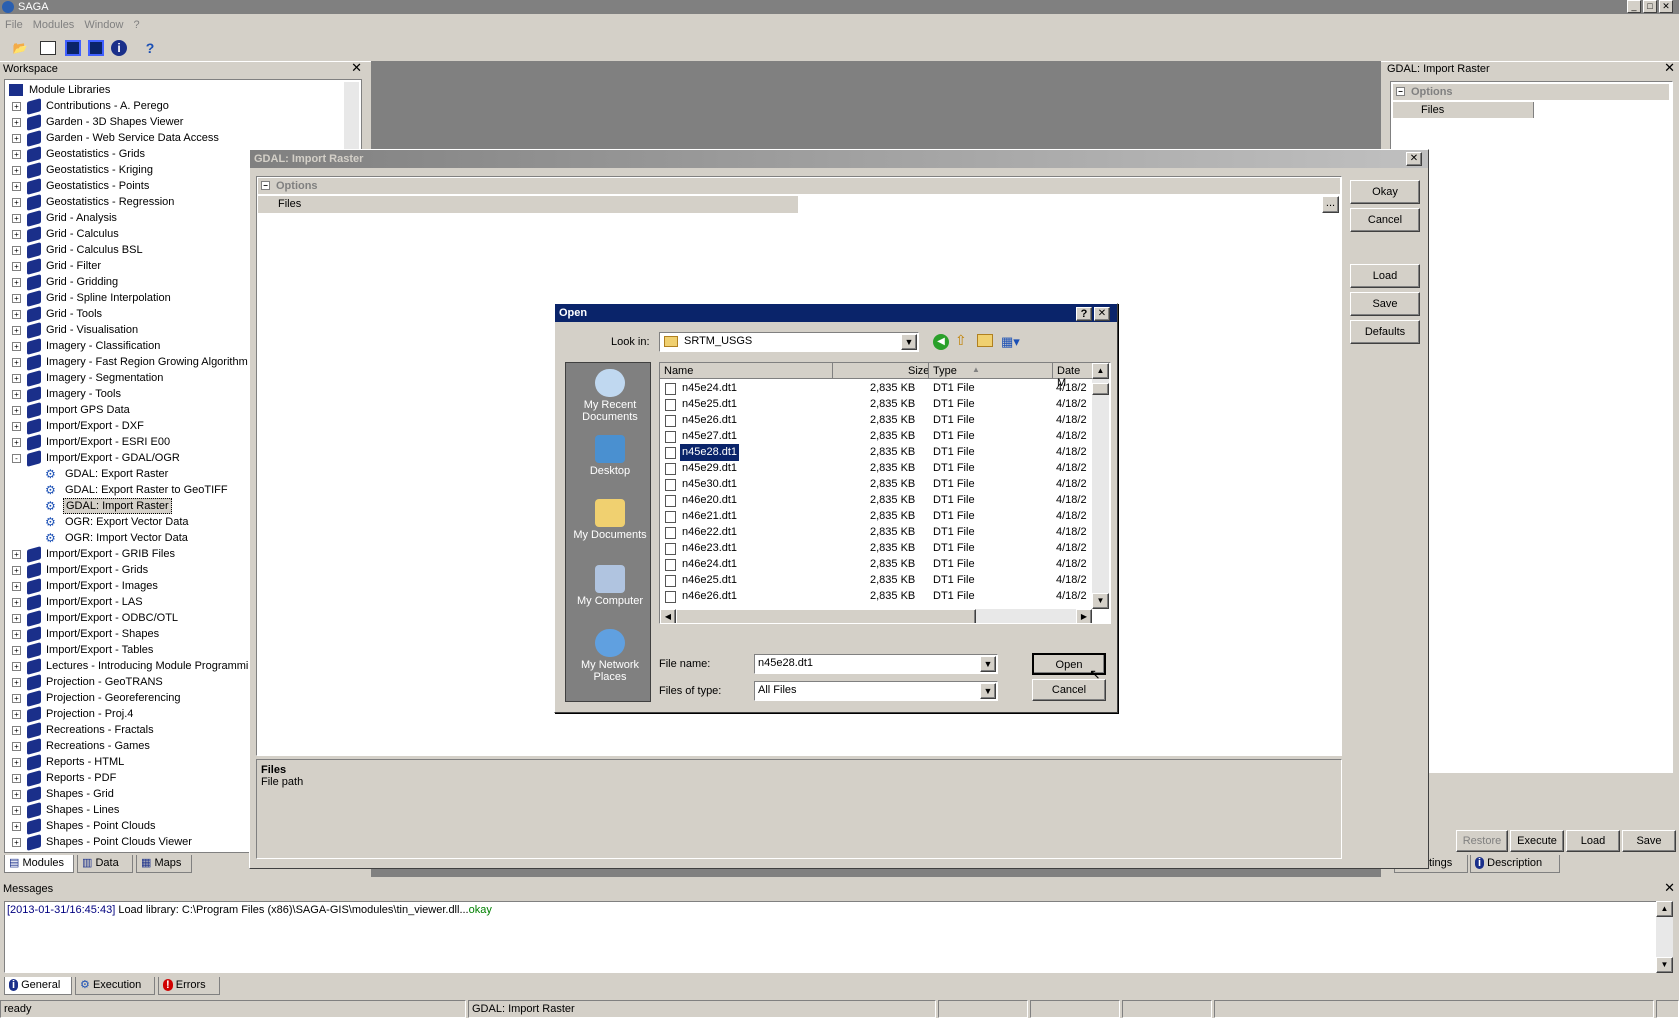 This screenshot has height=1018, width=1679. Describe the element at coordinates (873, 548) in the screenshot. I see `file-row: n46e23.dt1 2,835 KB DT1 File 4/18/2` at that location.